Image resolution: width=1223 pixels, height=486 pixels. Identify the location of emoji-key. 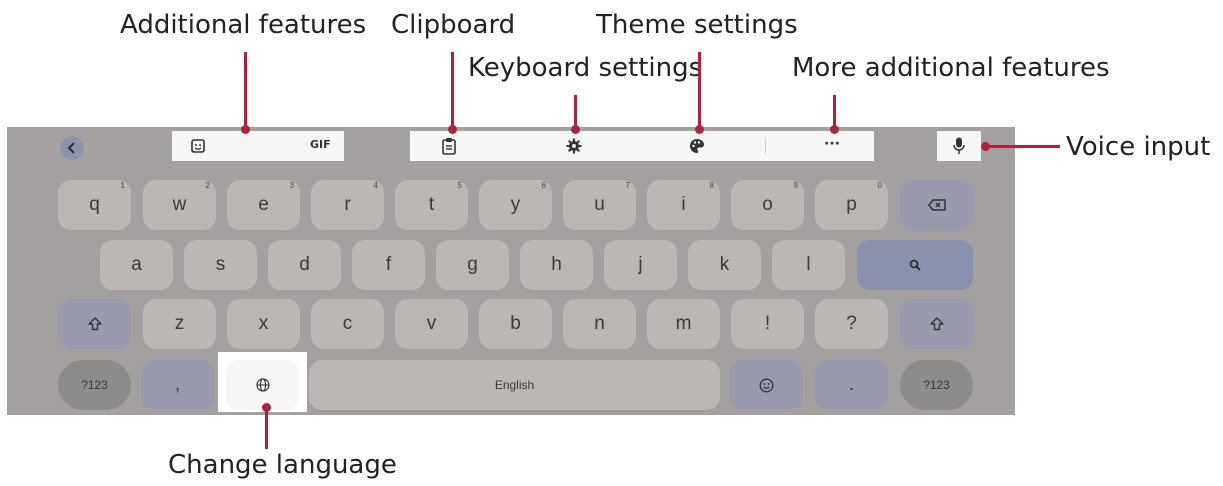
(766, 385).